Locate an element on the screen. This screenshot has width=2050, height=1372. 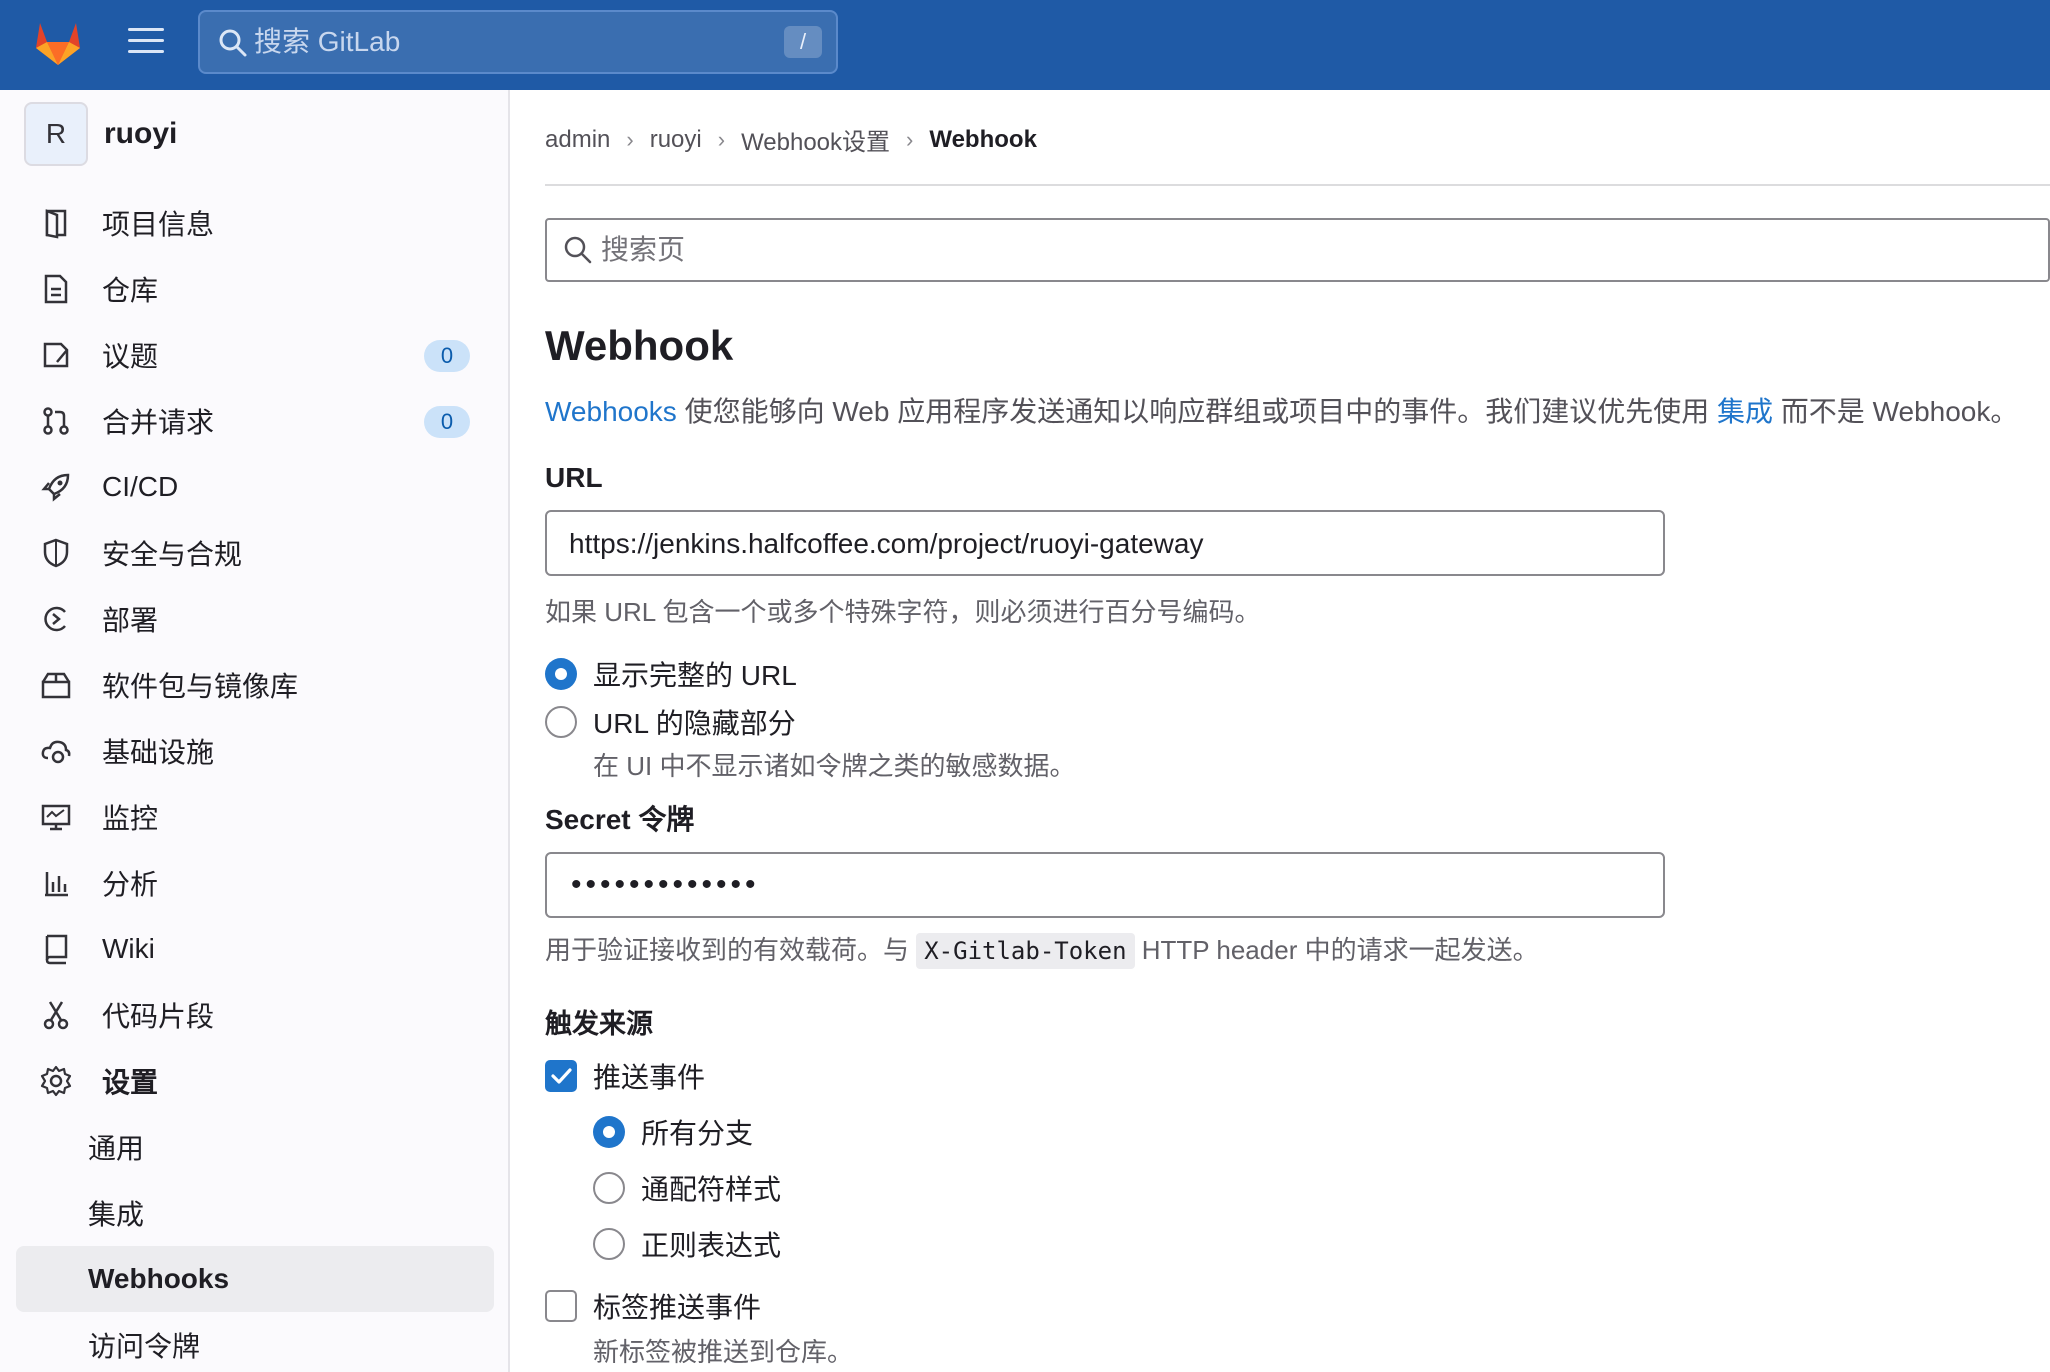
sidebar-item-settings: 设置 is located at coordinates (255, 1081).